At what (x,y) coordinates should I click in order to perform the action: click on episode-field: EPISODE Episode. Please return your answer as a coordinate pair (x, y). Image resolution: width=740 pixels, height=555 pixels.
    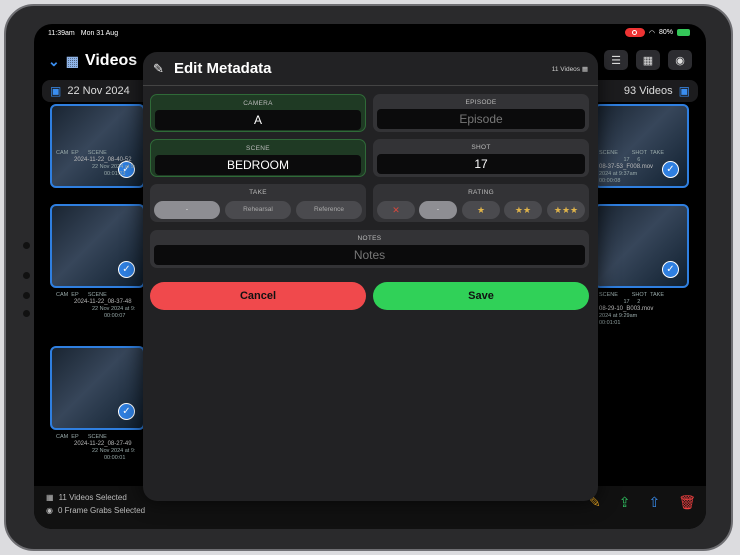
    Looking at the image, I should click on (481, 113).